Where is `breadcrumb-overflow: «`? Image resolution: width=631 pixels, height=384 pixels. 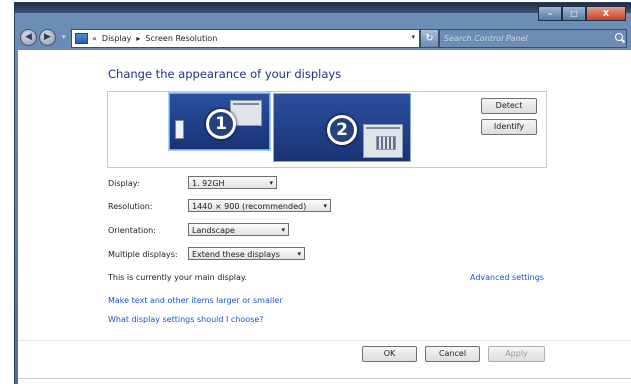 breadcrumb-overflow: « is located at coordinates (94, 38).